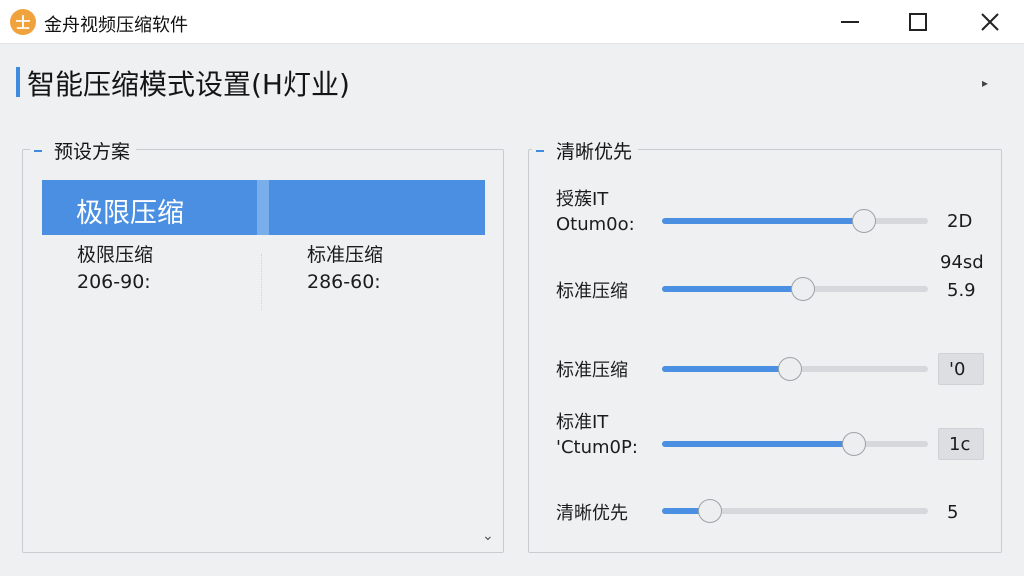 Image resolution: width=1024 pixels, height=576 pixels. What do you see at coordinates (23, 22) in the screenshot?
I see `app-logo: 士` at bounding box center [23, 22].